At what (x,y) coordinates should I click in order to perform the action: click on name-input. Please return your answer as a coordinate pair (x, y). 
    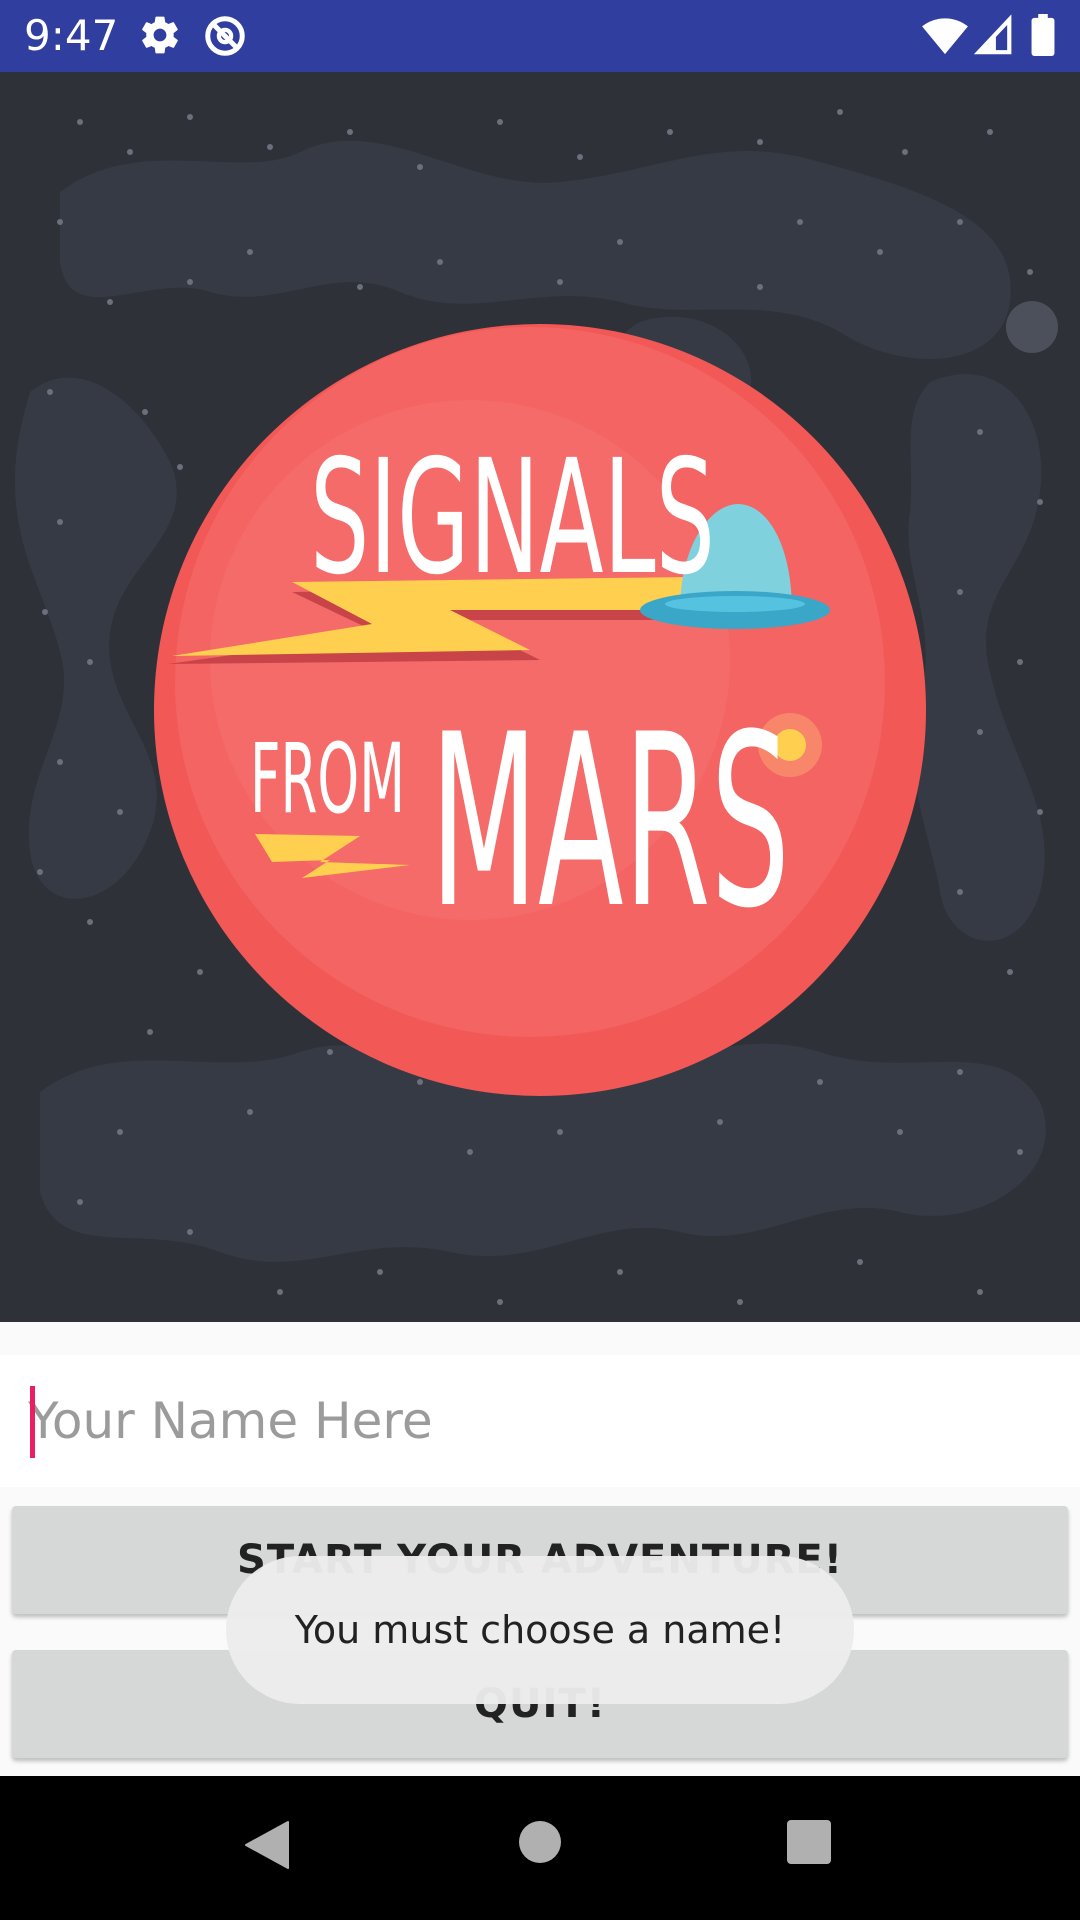
    Looking at the image, I should click on (538, 1421).